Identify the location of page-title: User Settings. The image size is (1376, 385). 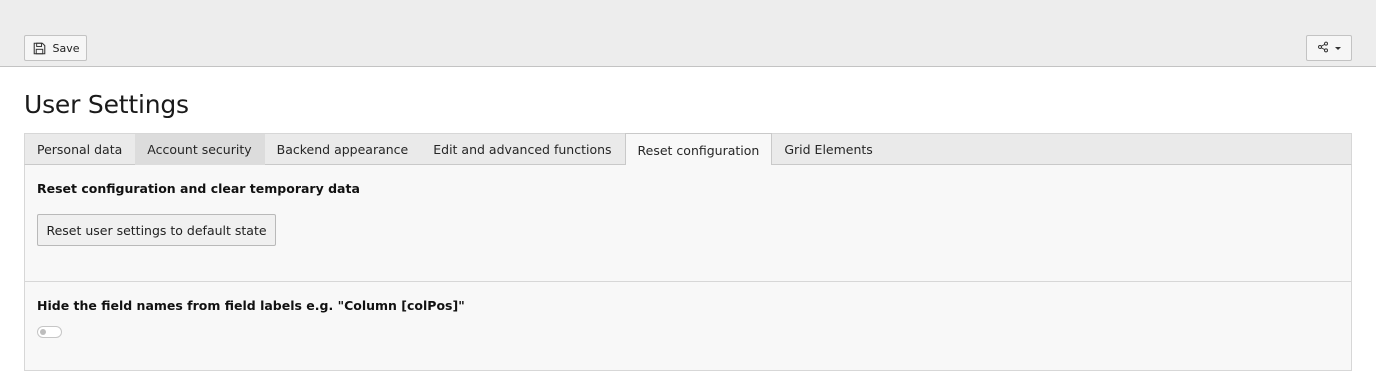
(106, 104).